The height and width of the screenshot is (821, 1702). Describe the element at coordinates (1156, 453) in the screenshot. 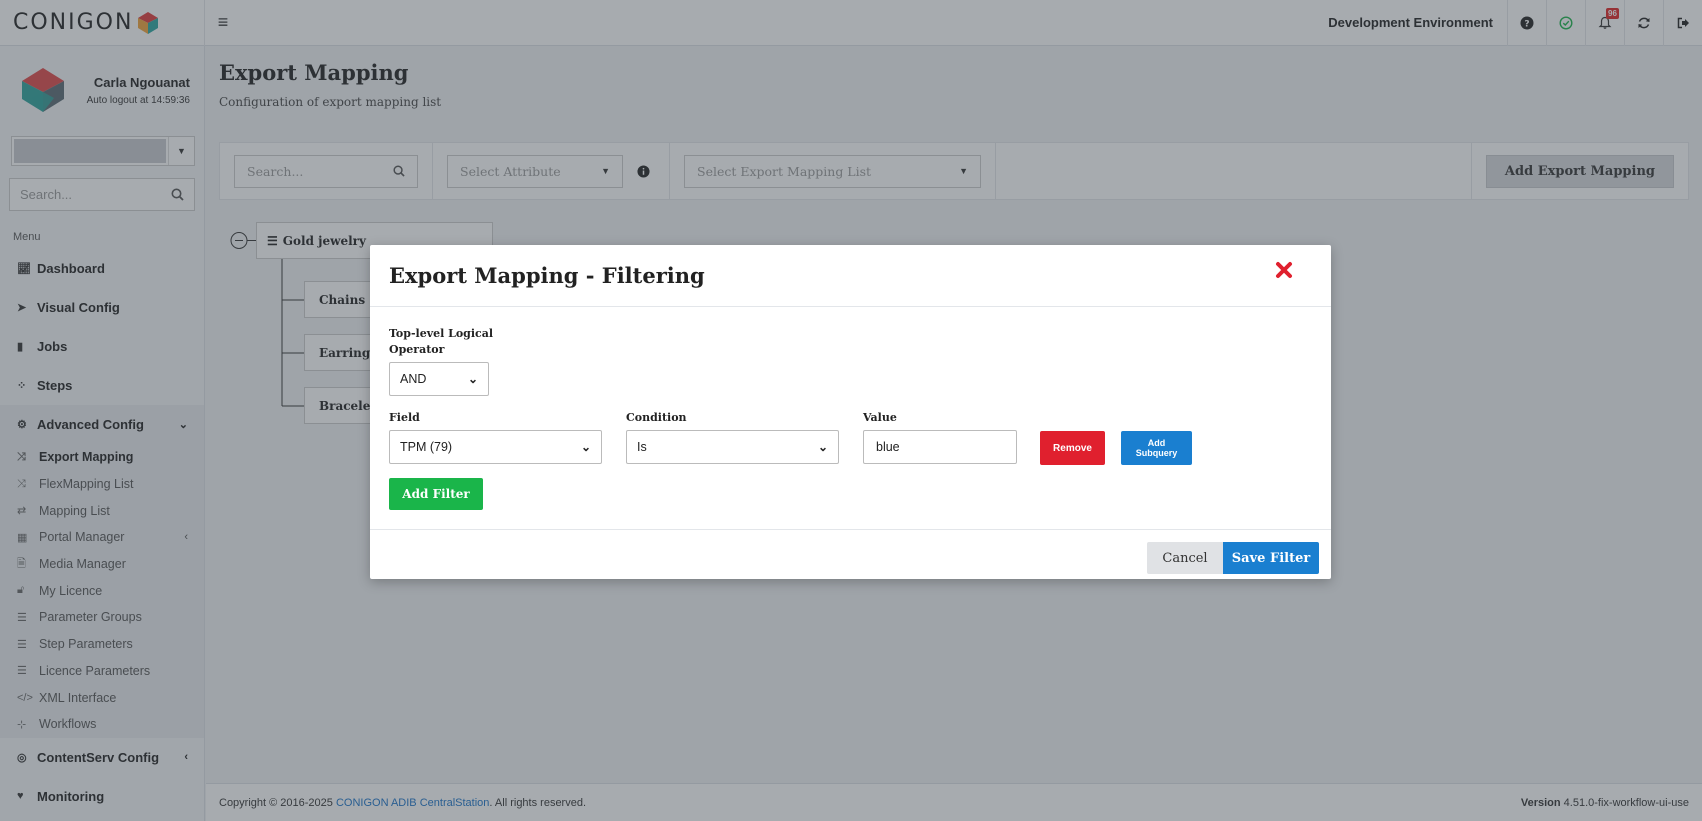

I see `add-subquery-line: Subquery` at that location.